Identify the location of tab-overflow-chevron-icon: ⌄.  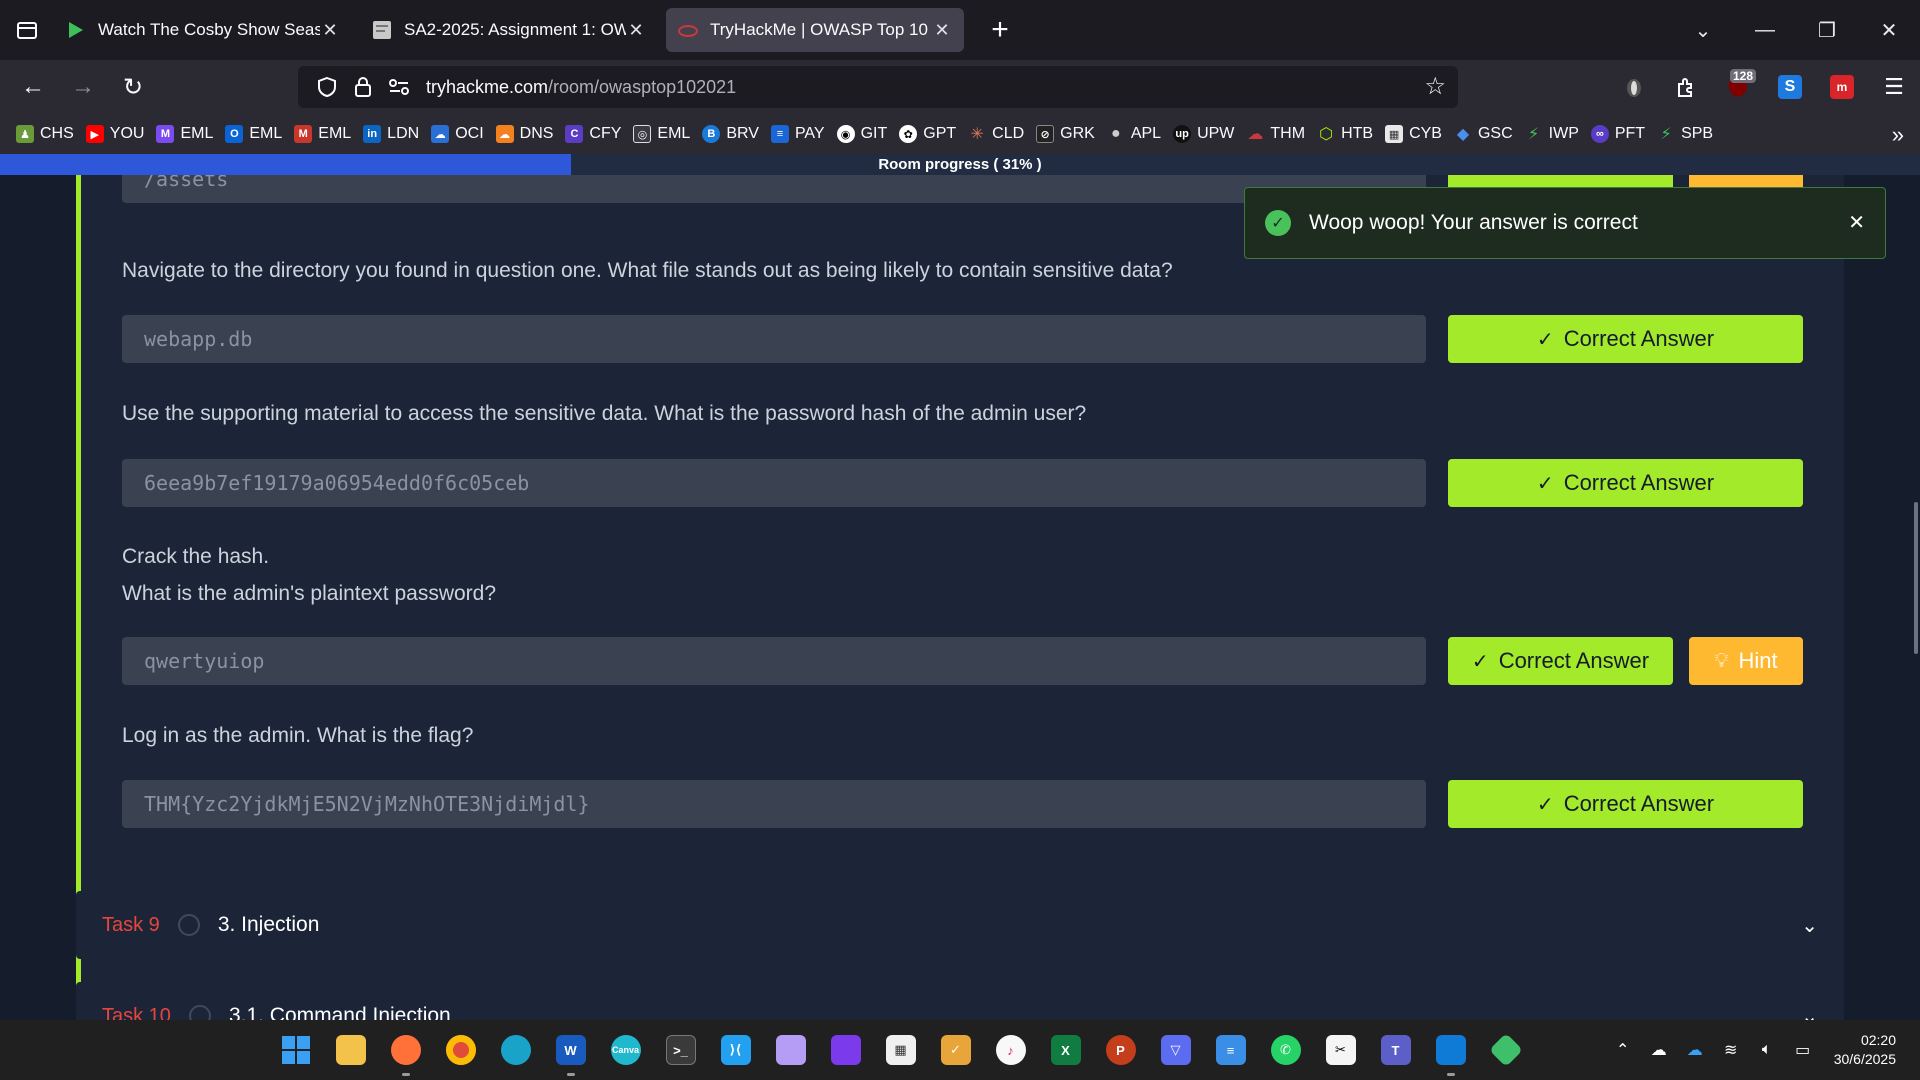
(1703, 30).